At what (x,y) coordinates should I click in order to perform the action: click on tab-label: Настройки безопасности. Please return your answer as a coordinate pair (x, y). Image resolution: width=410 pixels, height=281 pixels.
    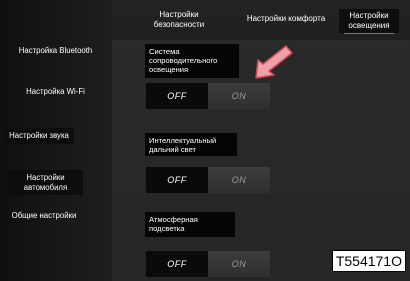
    Looking at the image, I should click on (179, 19).